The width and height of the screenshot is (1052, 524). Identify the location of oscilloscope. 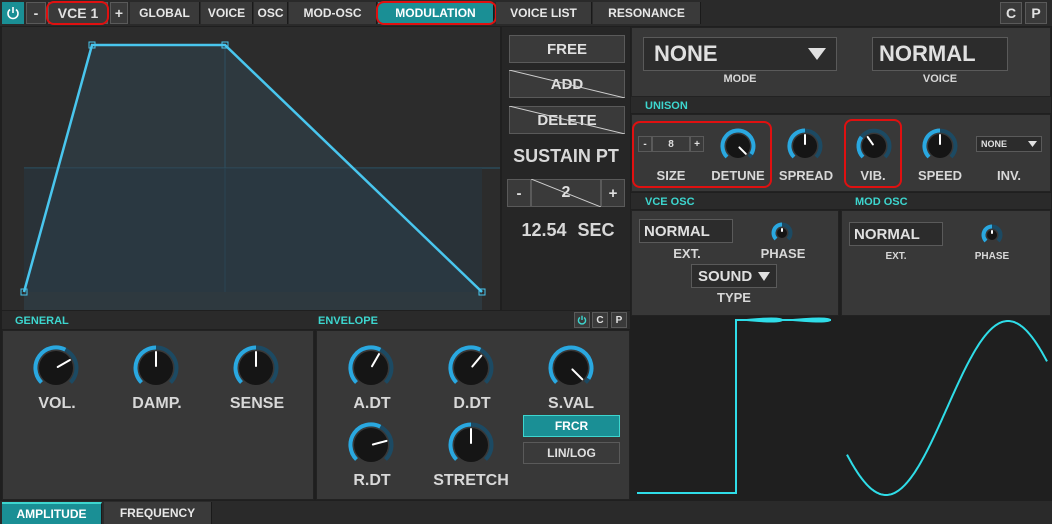
(841, 408).